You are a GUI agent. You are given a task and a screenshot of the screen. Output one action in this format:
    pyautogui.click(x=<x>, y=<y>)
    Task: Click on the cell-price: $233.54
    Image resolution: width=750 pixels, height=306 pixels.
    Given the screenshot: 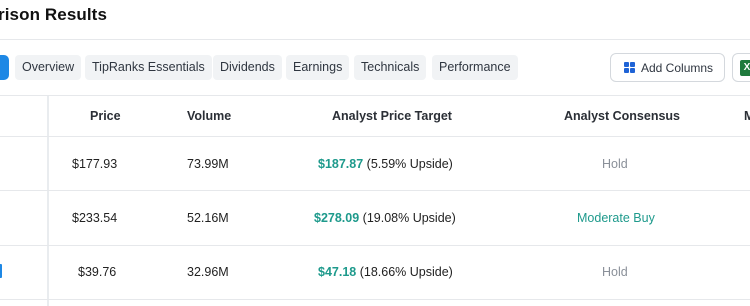 What is the action you would take?
    pyautogui.click(x=95, y=218)
    